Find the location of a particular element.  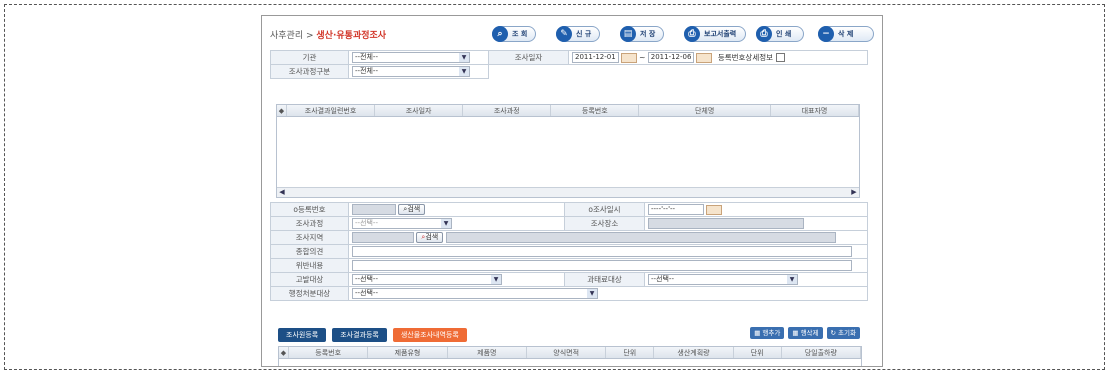

org-label: 기관 is located at coordinates (309, 57).